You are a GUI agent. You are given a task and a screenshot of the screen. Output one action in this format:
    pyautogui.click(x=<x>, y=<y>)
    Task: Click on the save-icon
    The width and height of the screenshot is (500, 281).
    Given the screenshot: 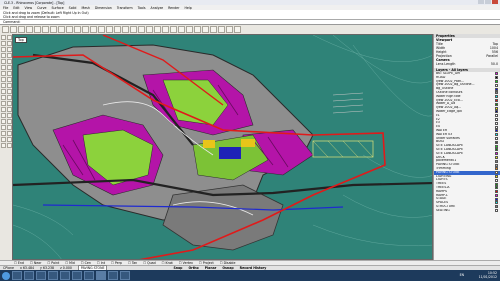 What is the action you would take?
    pyautogui.click(x=21, y=29)
    